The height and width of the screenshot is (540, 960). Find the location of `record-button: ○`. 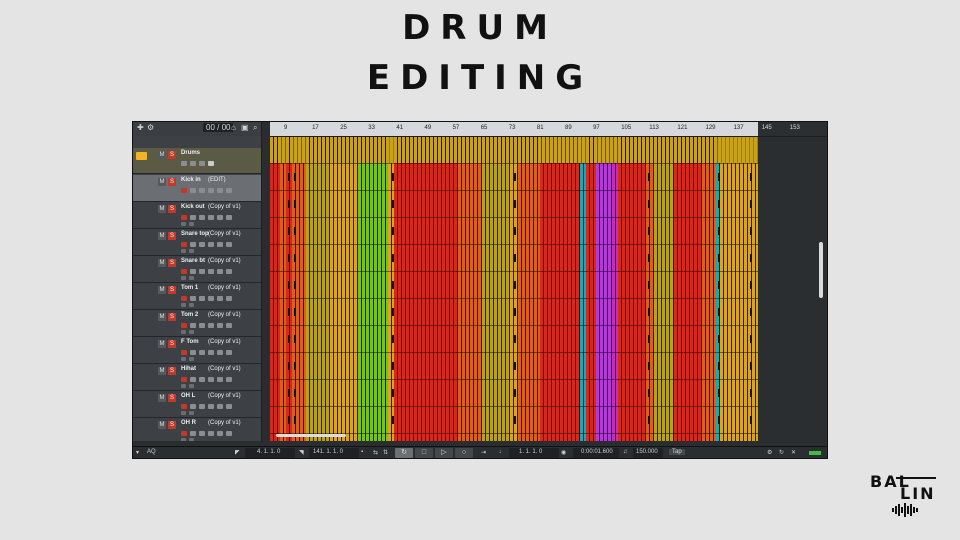

record-button: ○ is located at coordinates (464, 453).